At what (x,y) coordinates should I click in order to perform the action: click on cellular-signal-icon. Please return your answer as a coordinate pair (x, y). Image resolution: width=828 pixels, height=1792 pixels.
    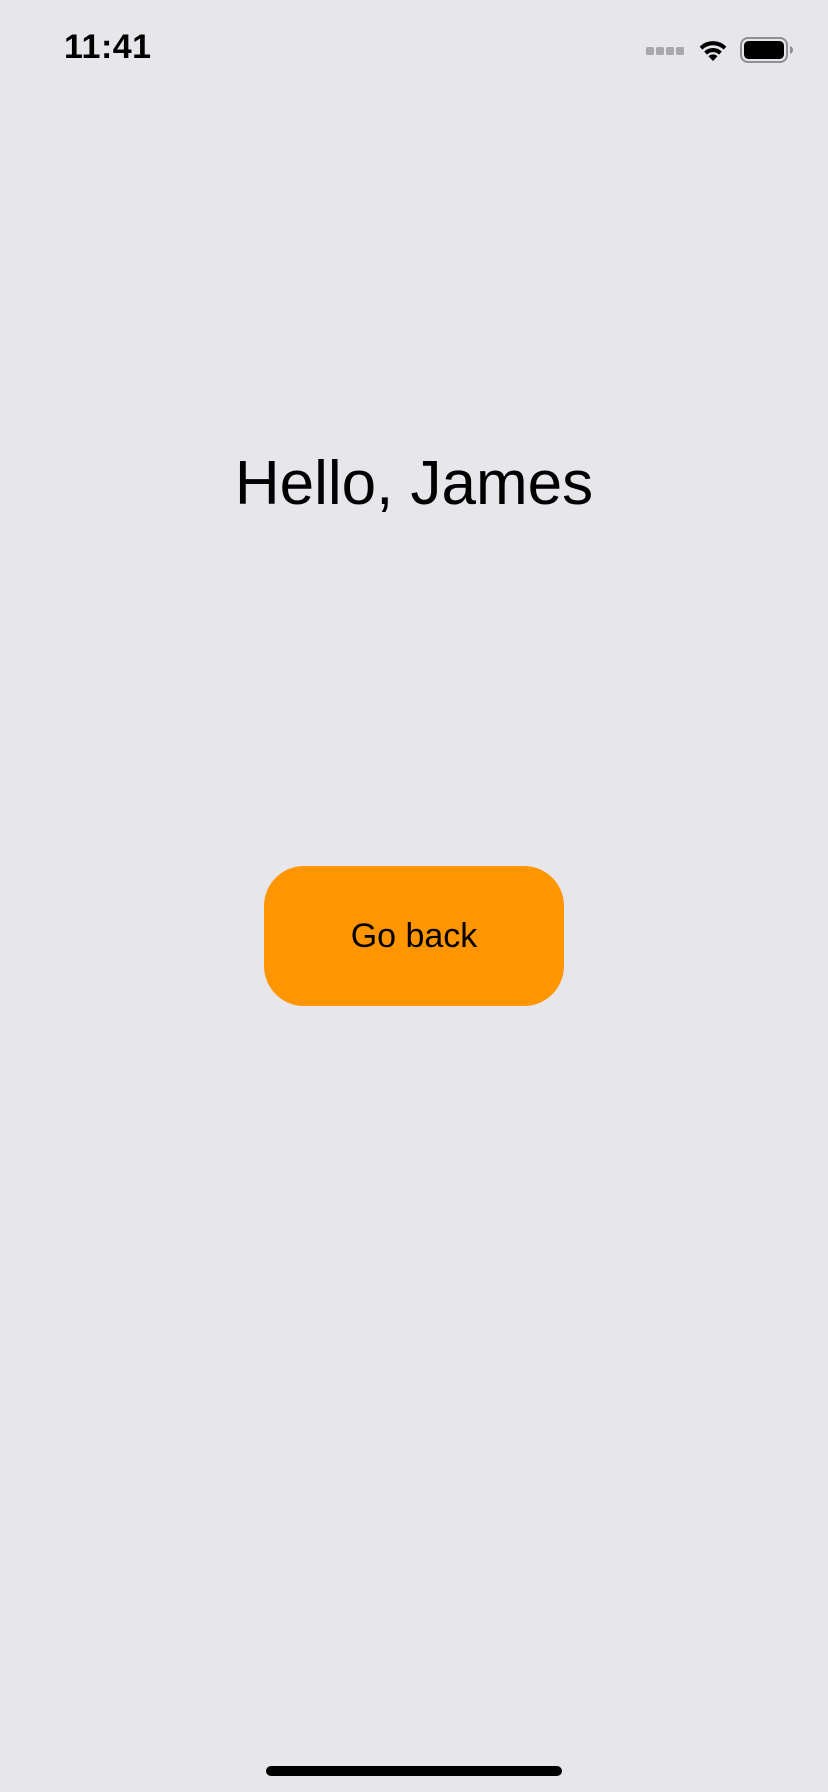
    Looking at the image, I should click on (666, 50).